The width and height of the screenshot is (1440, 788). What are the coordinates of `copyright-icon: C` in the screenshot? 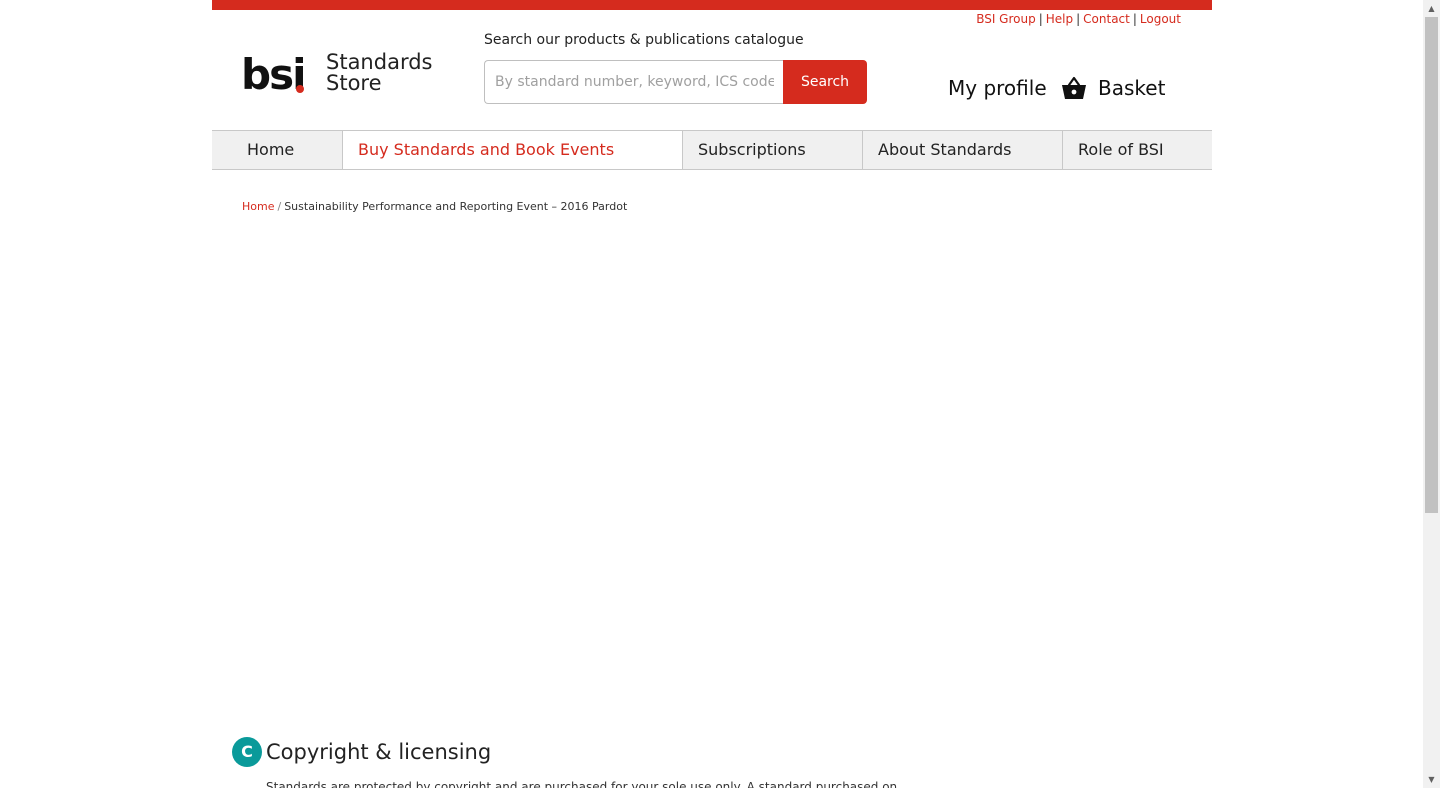 It's located at (247, 752).